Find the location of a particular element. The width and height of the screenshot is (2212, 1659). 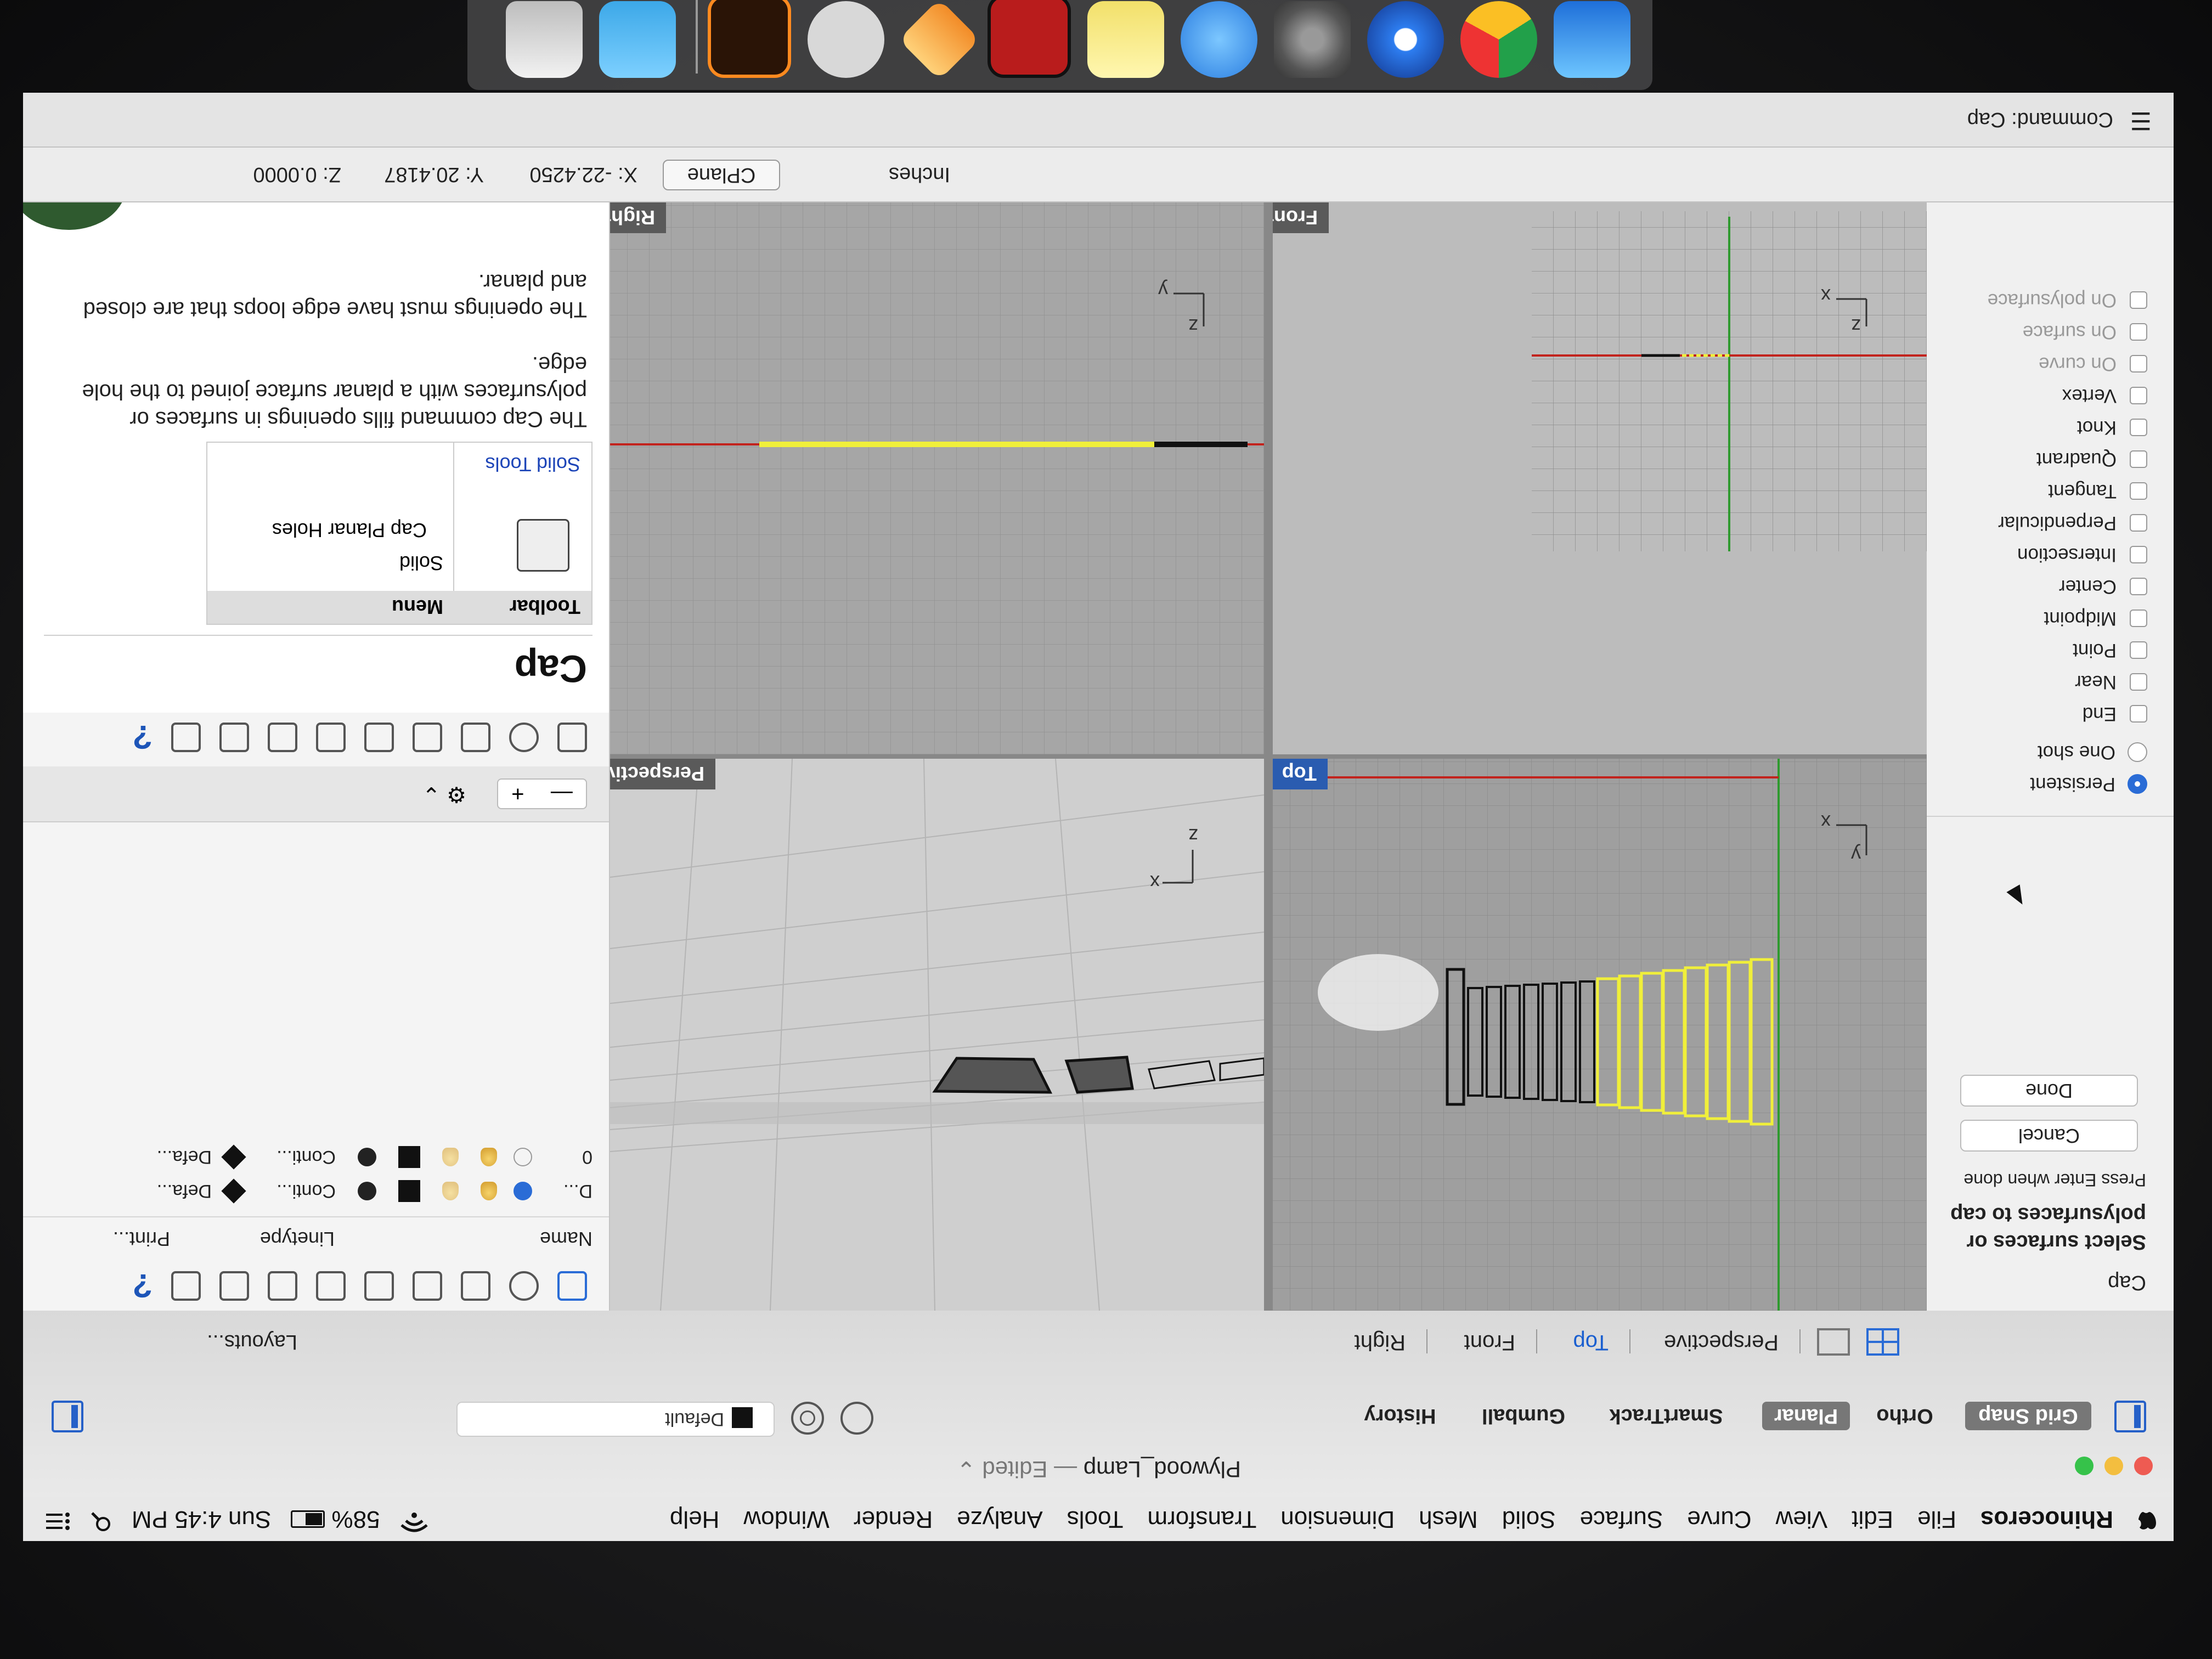

wifi-icon is located at coordinates (414, 1519).